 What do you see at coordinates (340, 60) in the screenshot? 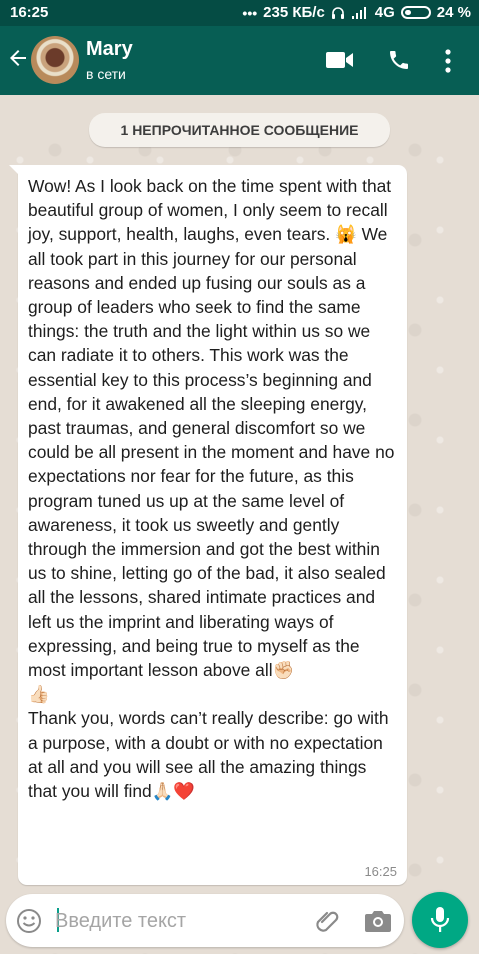
I see `video-call-icon` at bounding box center [340, 60].